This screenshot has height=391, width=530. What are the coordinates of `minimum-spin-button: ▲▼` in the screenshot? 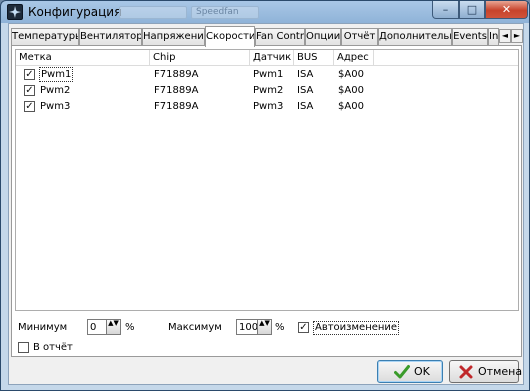 It's located at (113, 327).